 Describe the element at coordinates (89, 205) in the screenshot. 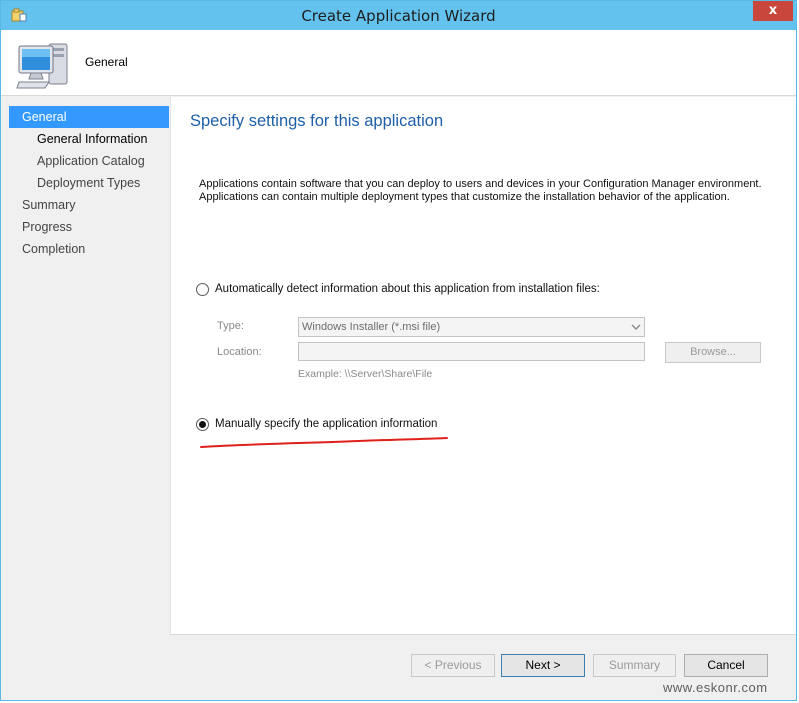

I see `nav-item-summary: Summary` at that location.